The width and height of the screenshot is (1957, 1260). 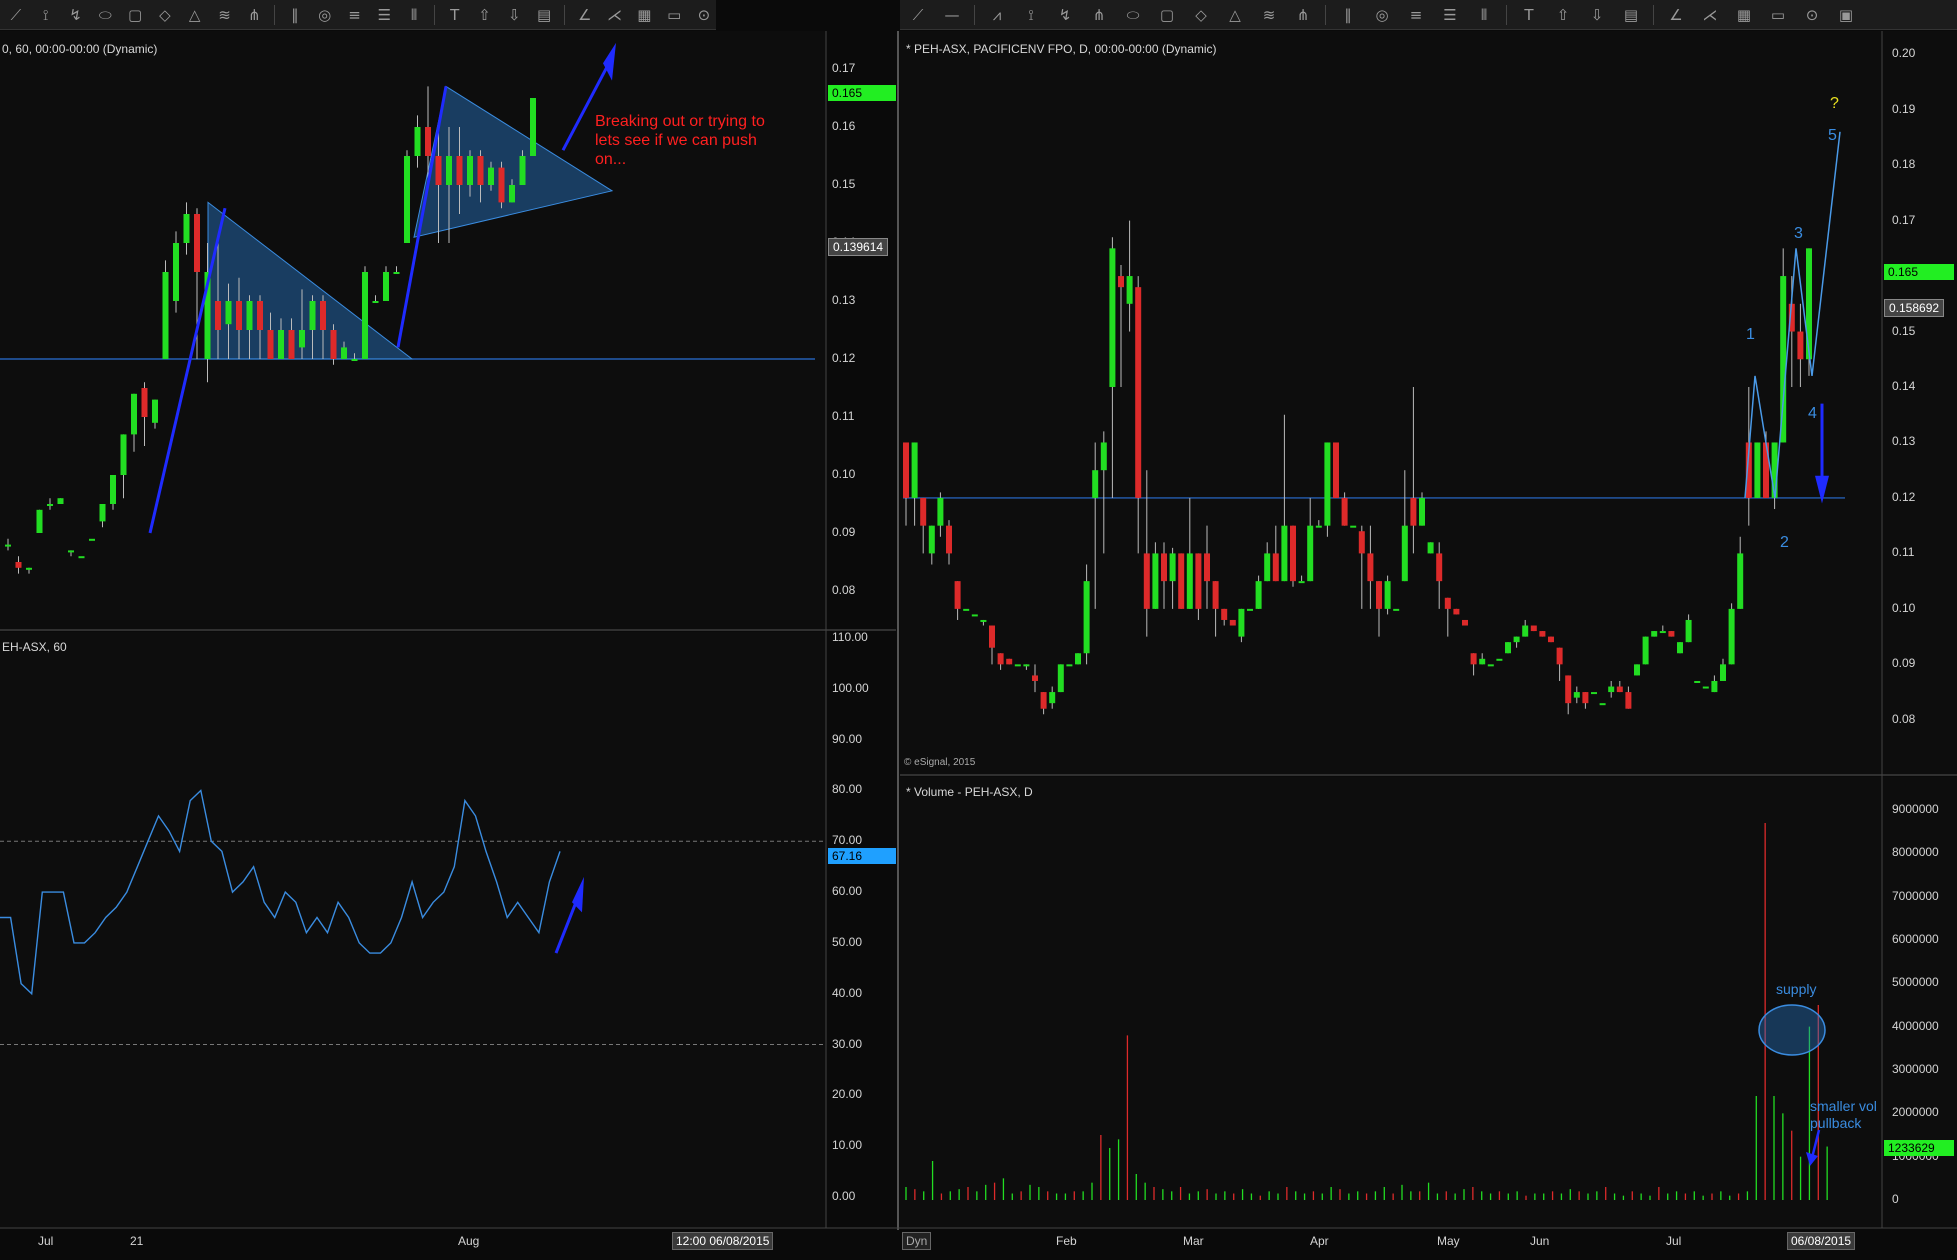 I want to click on right-price-tick-label: 0.08, so click(x=1904, y=718).